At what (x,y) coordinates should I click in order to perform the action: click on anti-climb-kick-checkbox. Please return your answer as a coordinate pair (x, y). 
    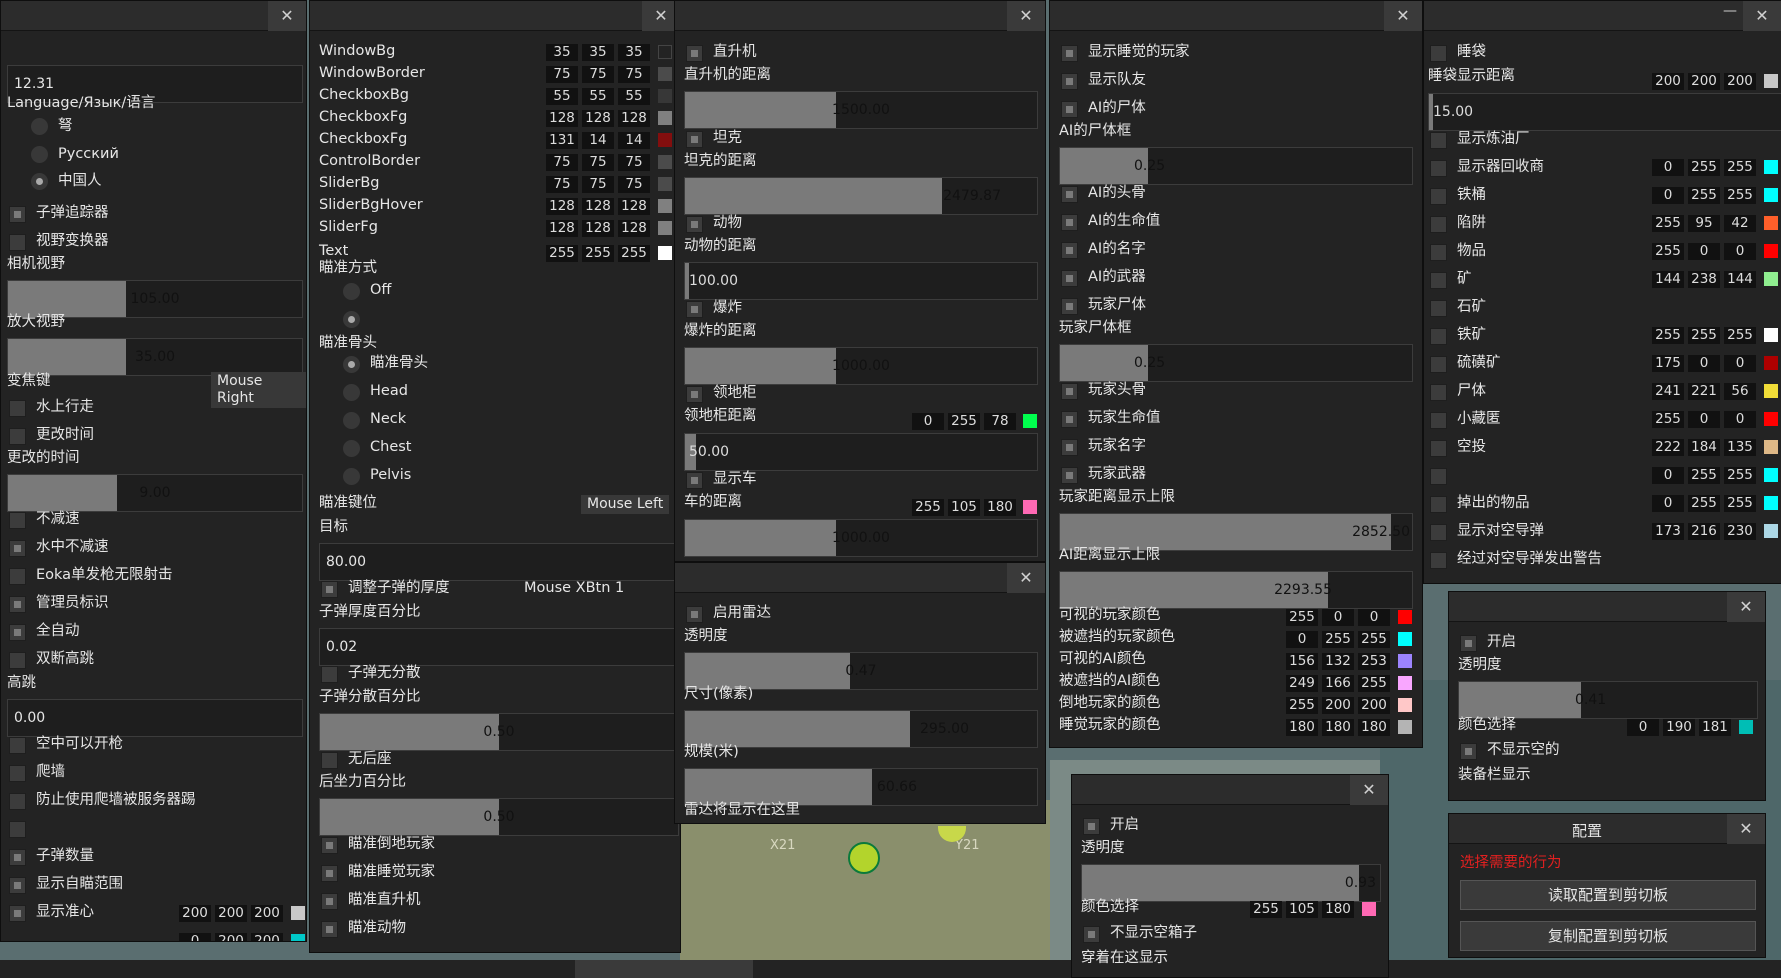
    Looking at the image, I should click on (17, 801).